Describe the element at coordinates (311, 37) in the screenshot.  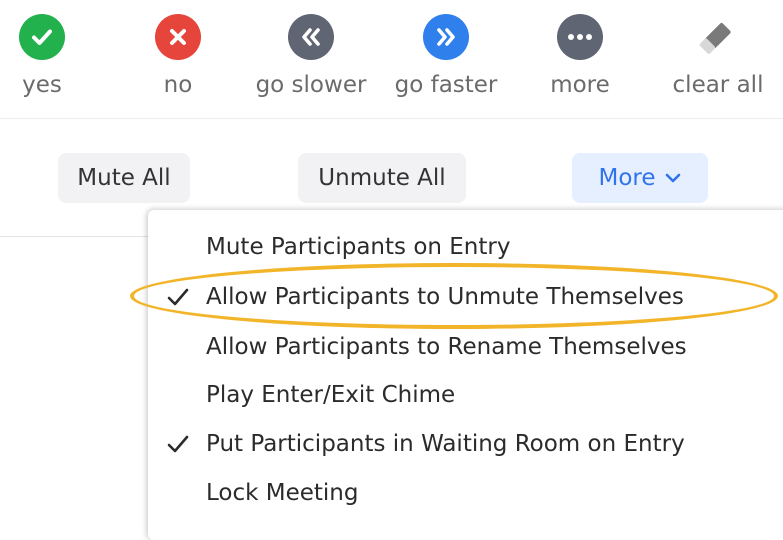
I see `rewind-icon` at that location.